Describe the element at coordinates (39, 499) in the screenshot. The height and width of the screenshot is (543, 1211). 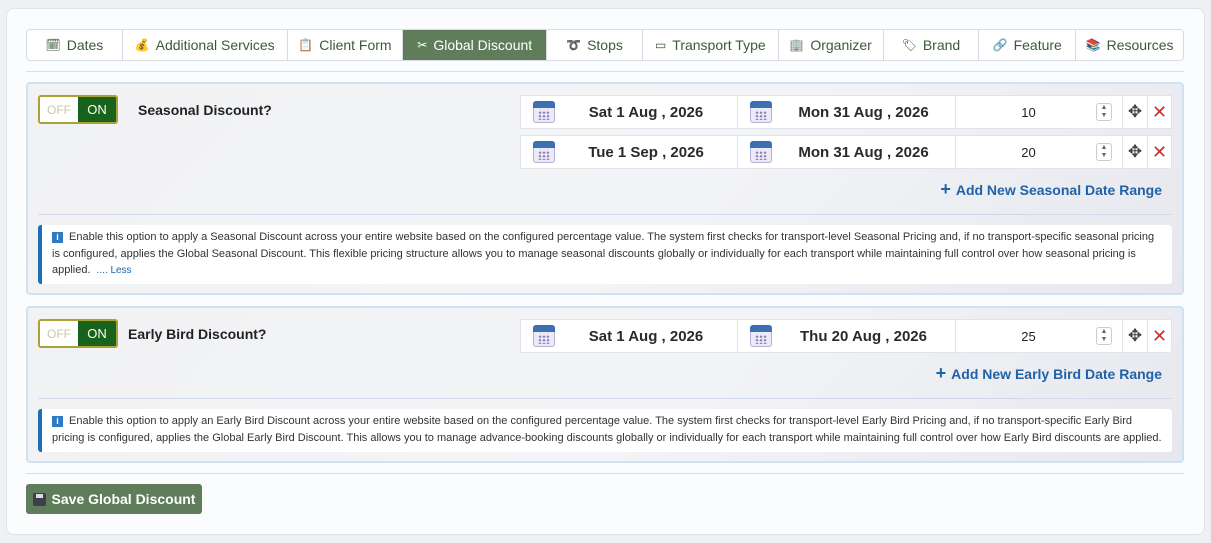
I see `floppy-disk-icon` at that location.